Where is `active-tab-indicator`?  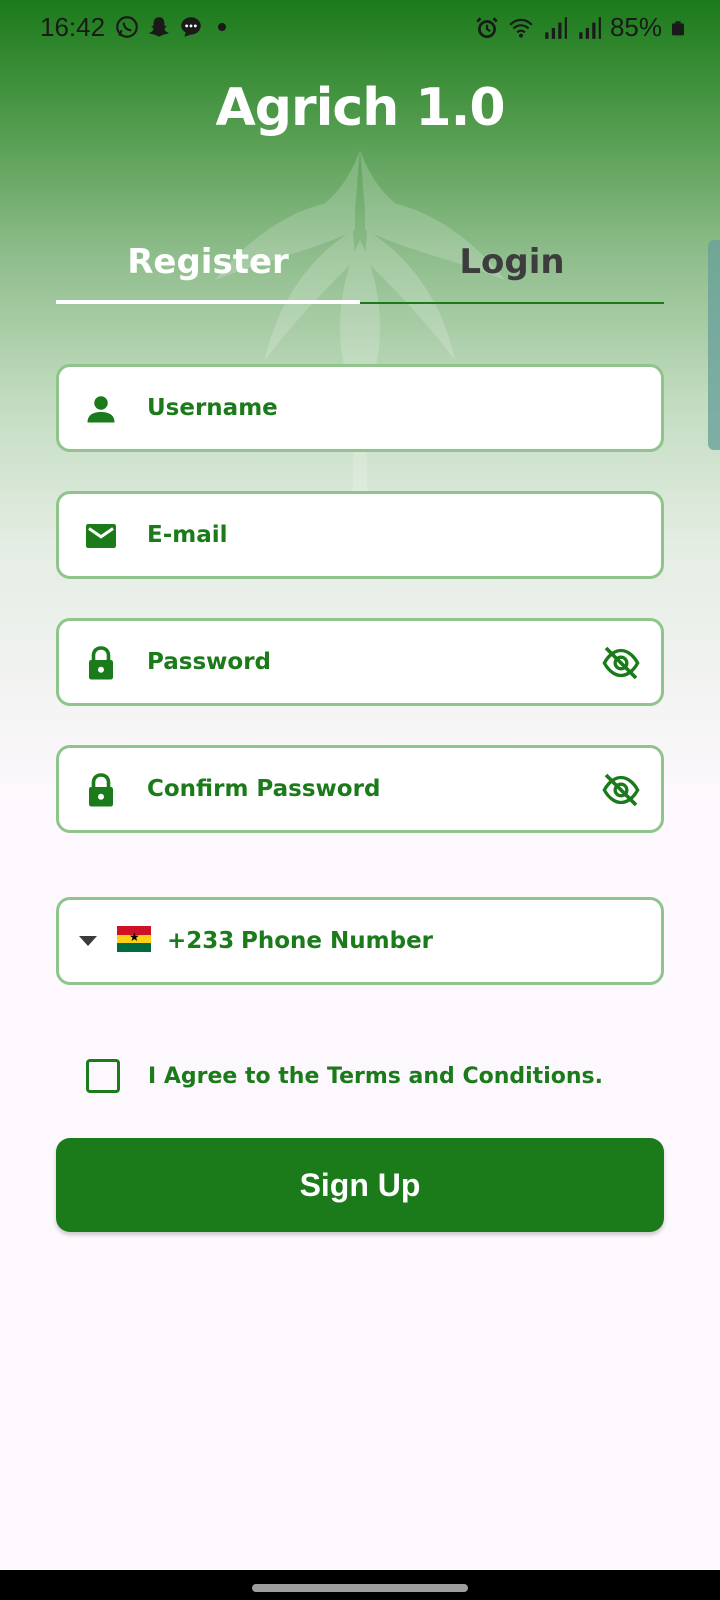 active-tab-indicator is located at coordinates (208, 302).